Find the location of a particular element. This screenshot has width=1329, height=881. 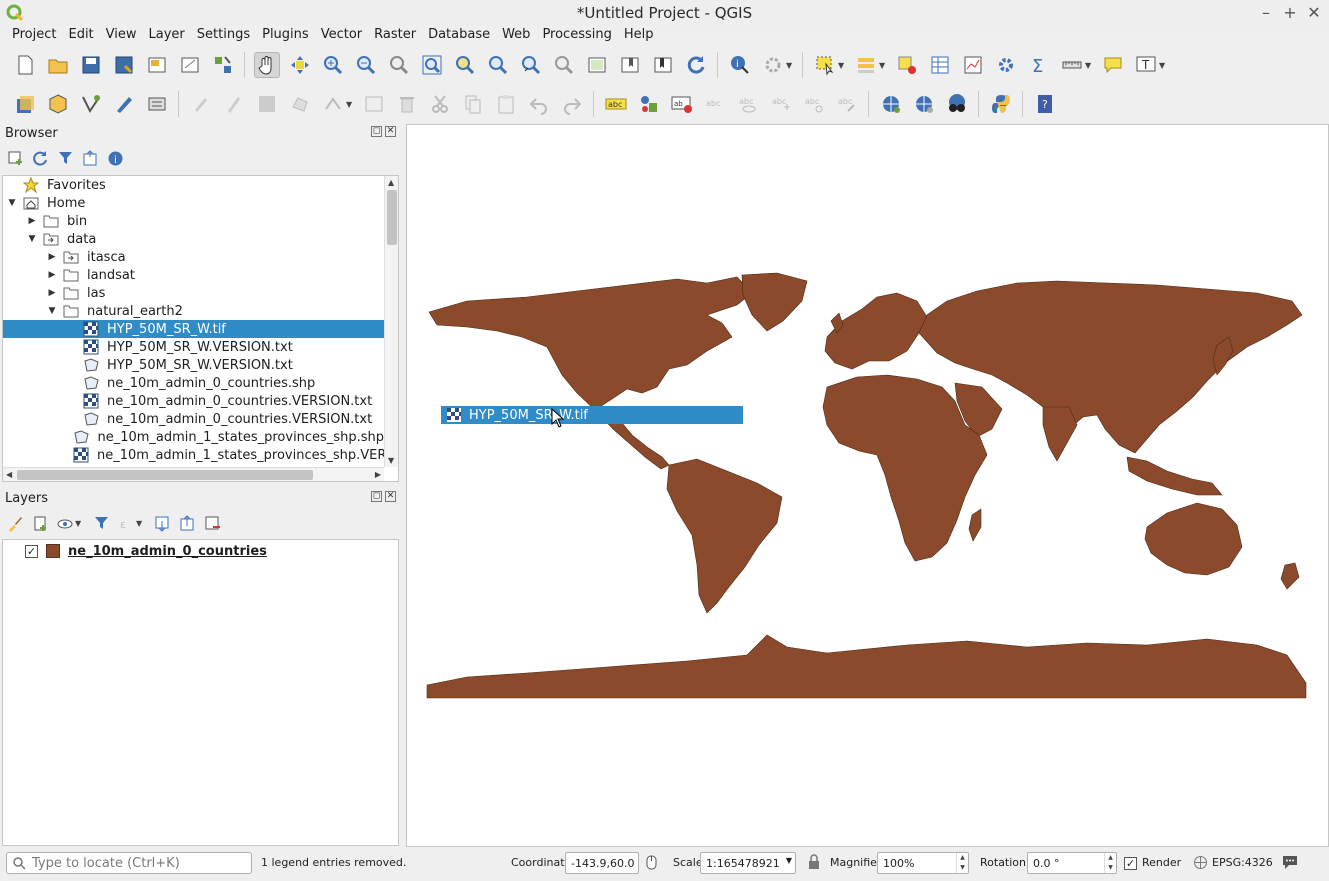

help-contents-button: ? is located at coordinates (1045, 104).